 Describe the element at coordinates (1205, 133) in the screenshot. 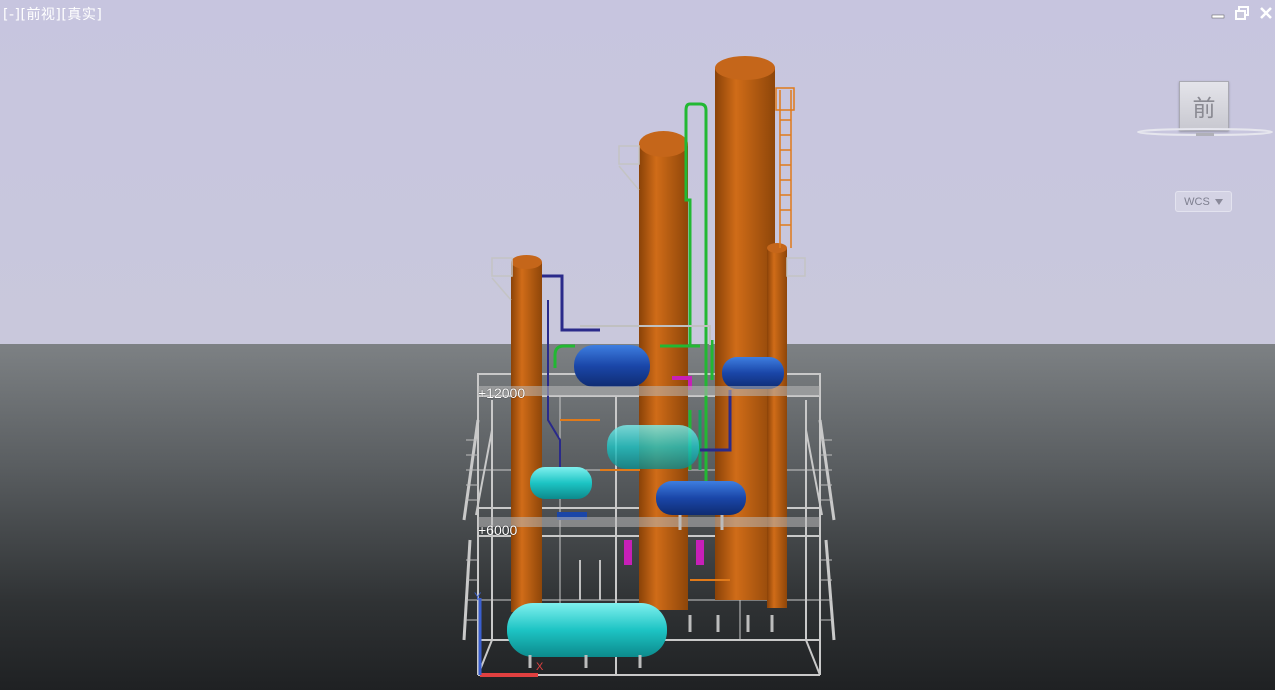

I see `viewcube-compass-ring` at that location.